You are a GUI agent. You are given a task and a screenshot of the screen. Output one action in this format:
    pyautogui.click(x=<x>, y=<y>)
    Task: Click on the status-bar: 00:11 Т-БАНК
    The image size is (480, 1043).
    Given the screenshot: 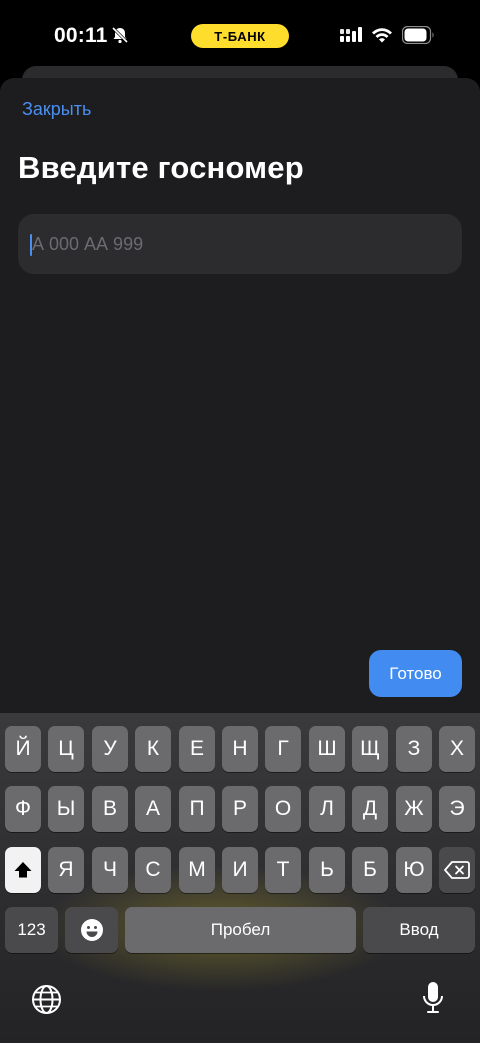 What is the action you would take?
    pyautogui.click(x=240, y=35)
    